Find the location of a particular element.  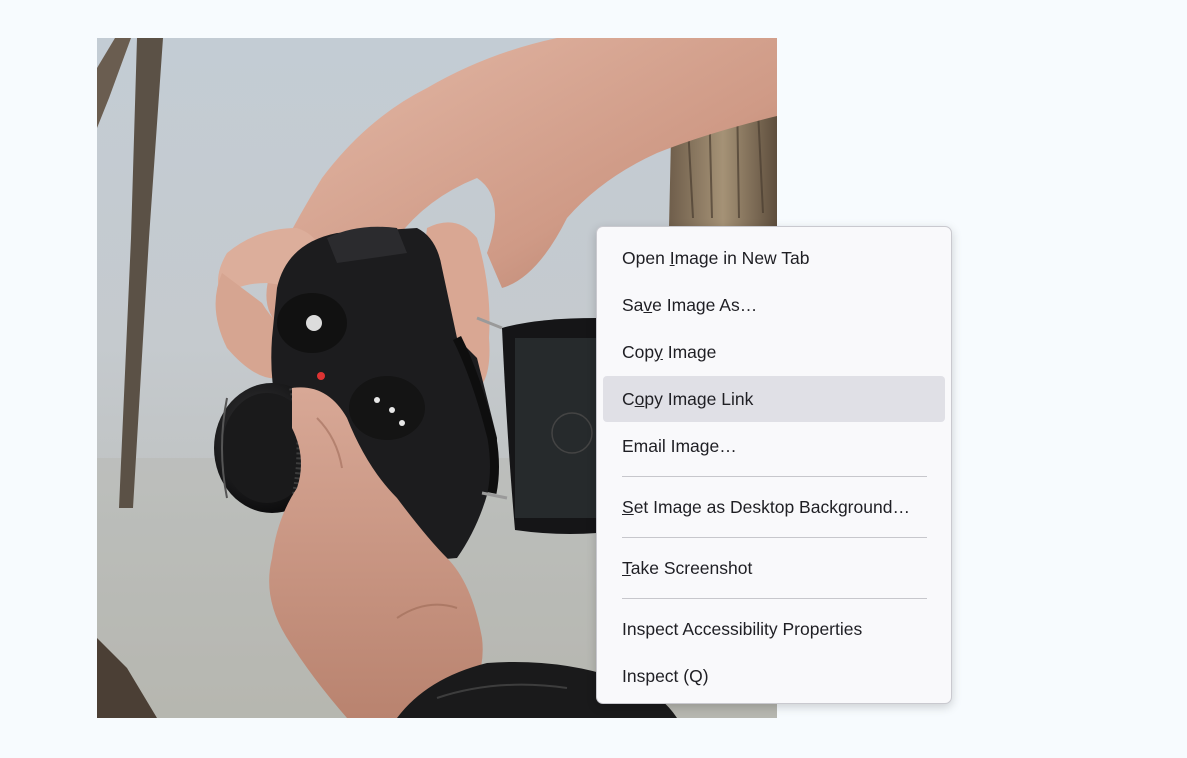

menu-item-label: Open Image in New Tab is located at coordinates (716, 258).